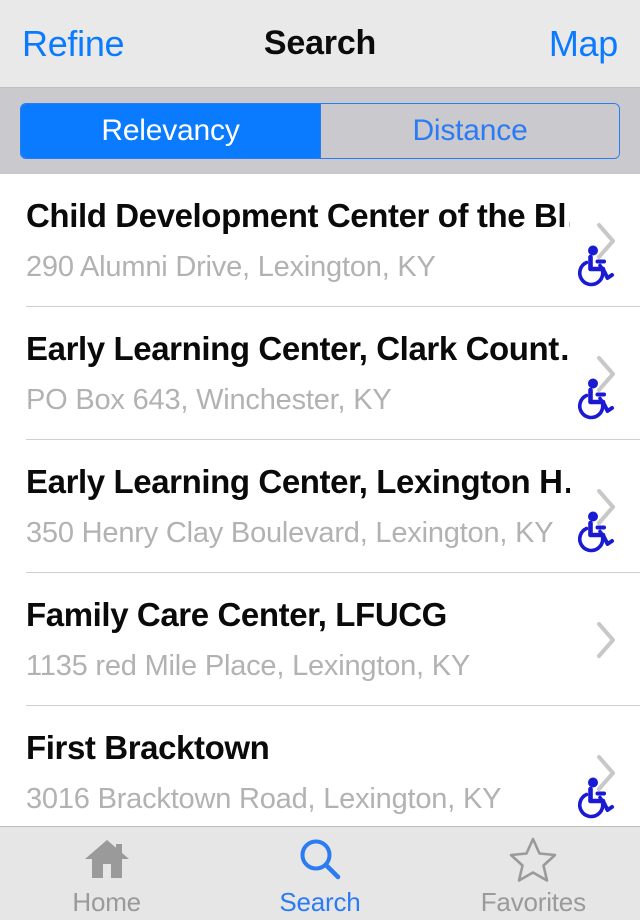 The height and width of the screenshot is (920, 640). What do you see at coordinates (320, 902) in the screenshot?
I see `tab-search-label: Search` at bounding box center [320, 902].